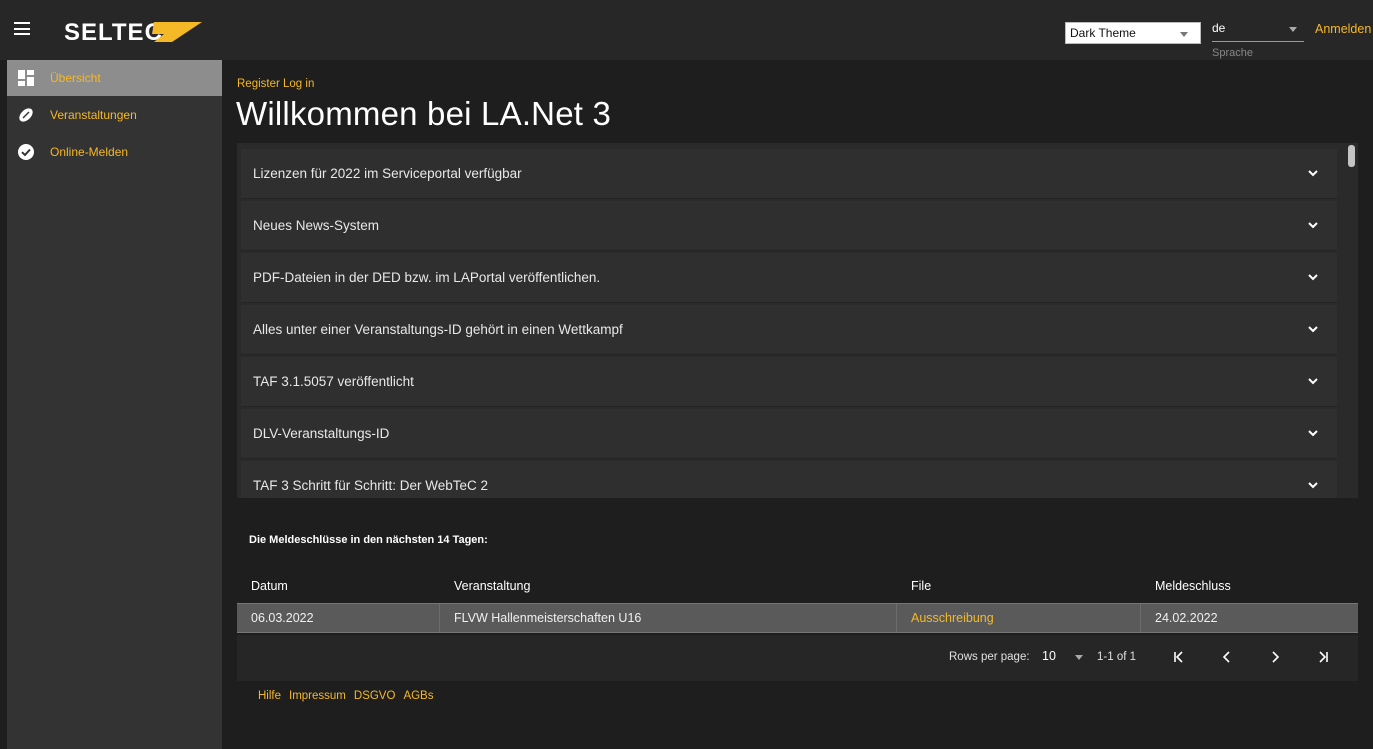  Describe the element at coordinates (686, 30) in the screenshot. I see `top-app-bar: SELTEC Dark Theme de Sprache Anmelden` at that location.